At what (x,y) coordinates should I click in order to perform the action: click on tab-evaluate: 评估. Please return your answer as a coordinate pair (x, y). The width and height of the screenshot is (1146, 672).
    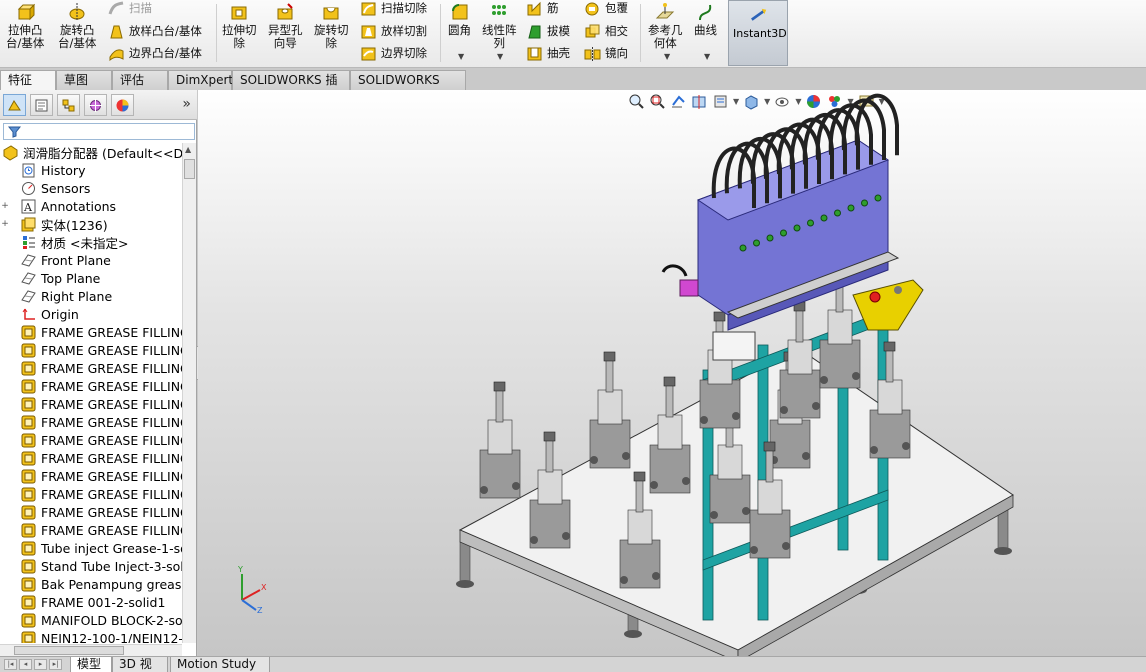
    Looking at the image, I should click on (140, 80).